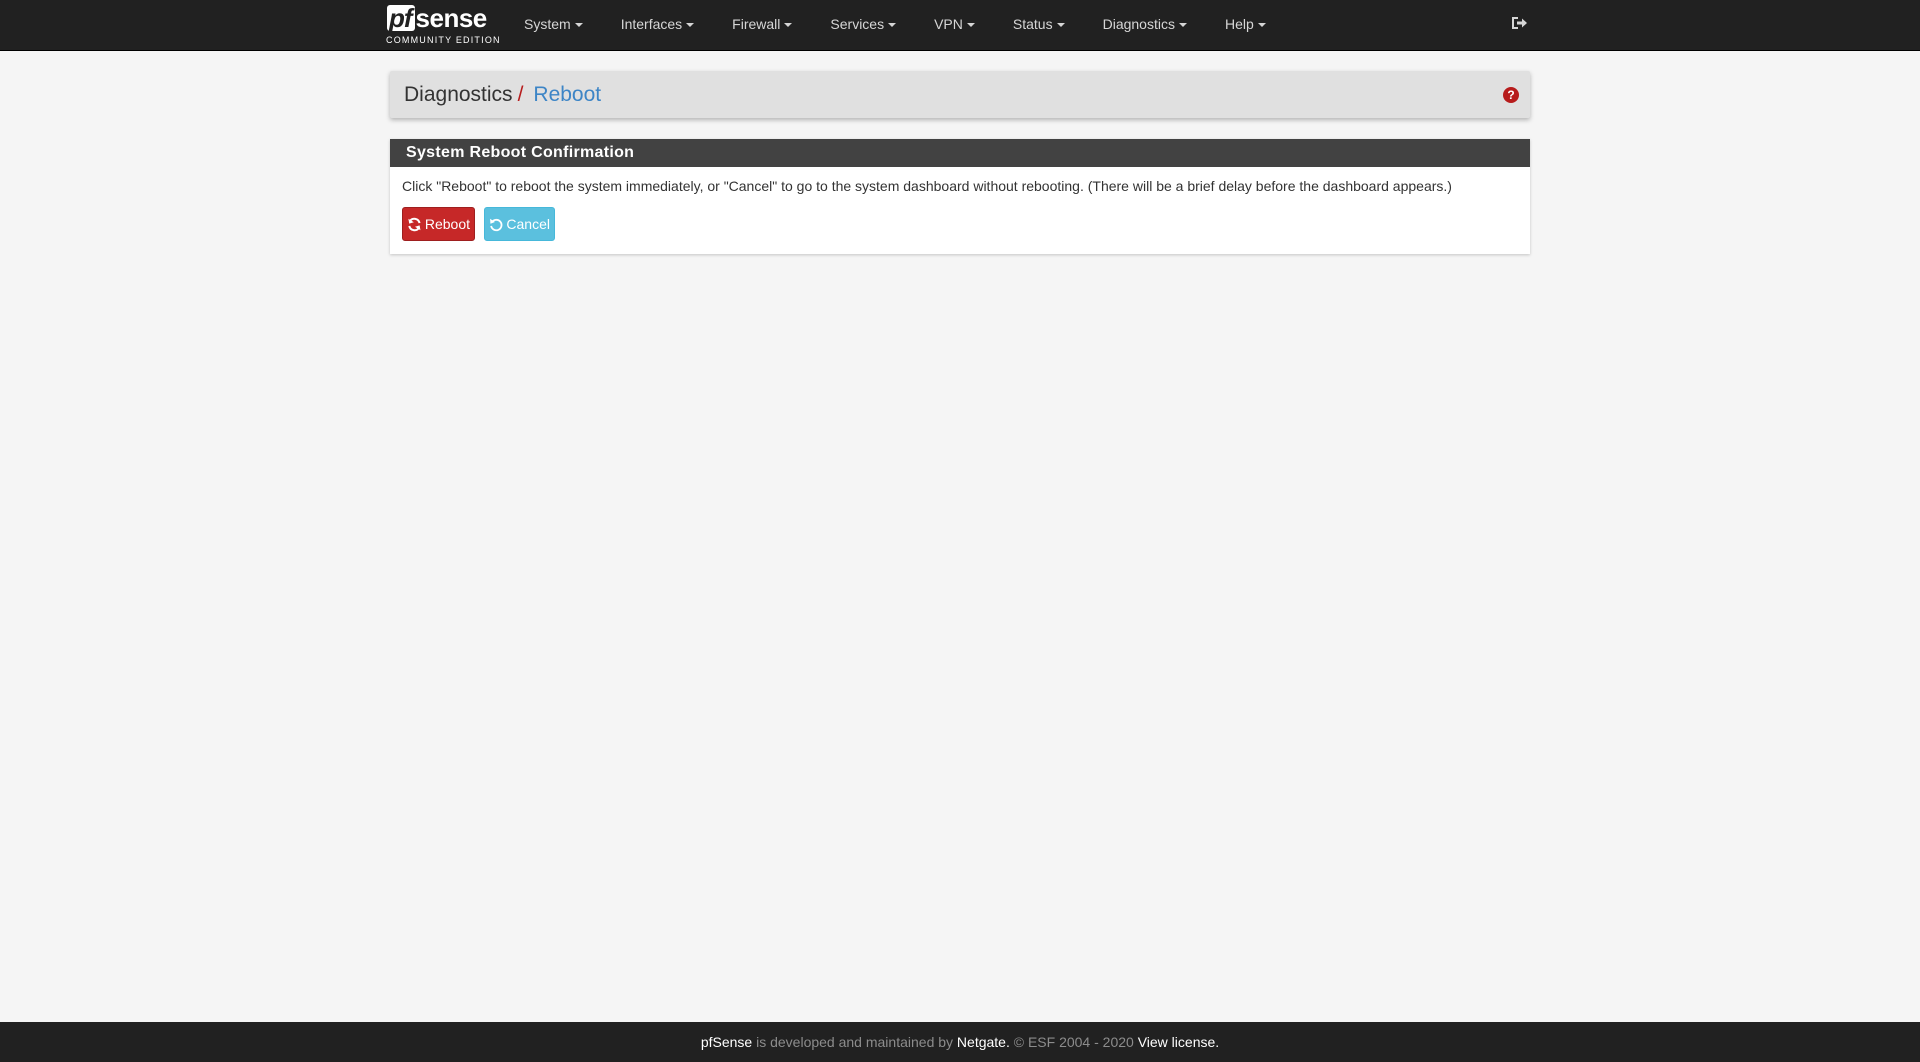 The image size is (1920, 1062). I want to click on menu-status: Status, so click(1039, 25).